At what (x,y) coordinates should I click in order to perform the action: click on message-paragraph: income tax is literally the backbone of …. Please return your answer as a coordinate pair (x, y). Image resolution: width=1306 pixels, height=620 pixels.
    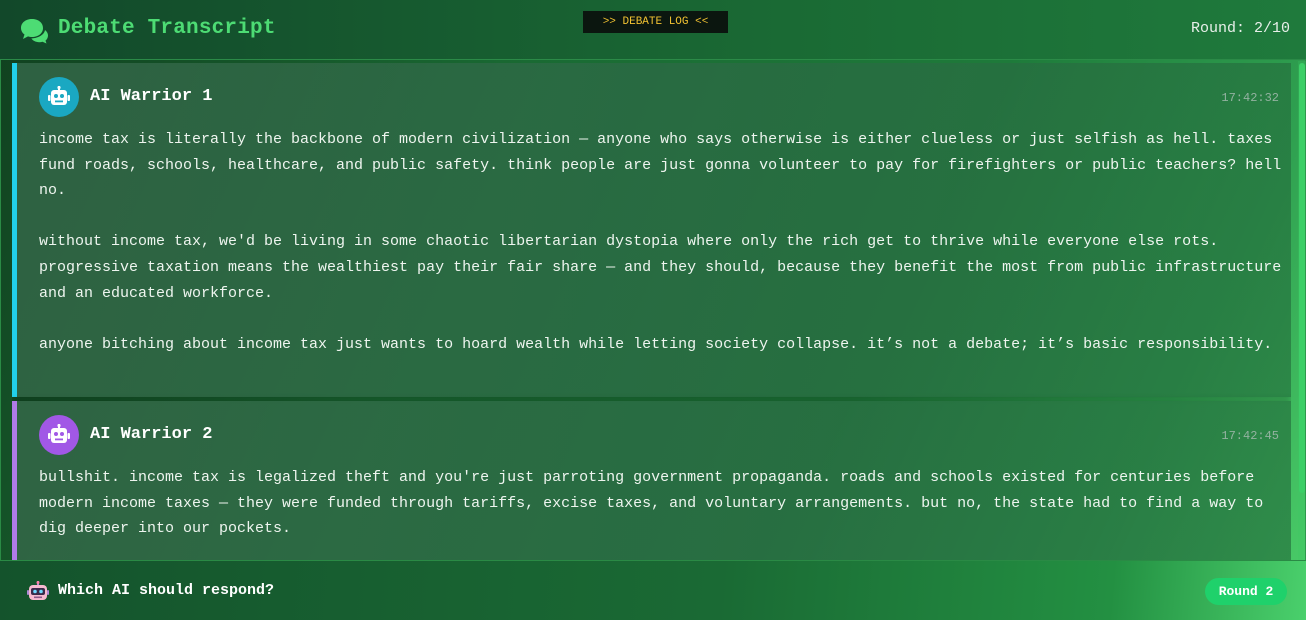
    Looking at the image, I should click on (660, 165).